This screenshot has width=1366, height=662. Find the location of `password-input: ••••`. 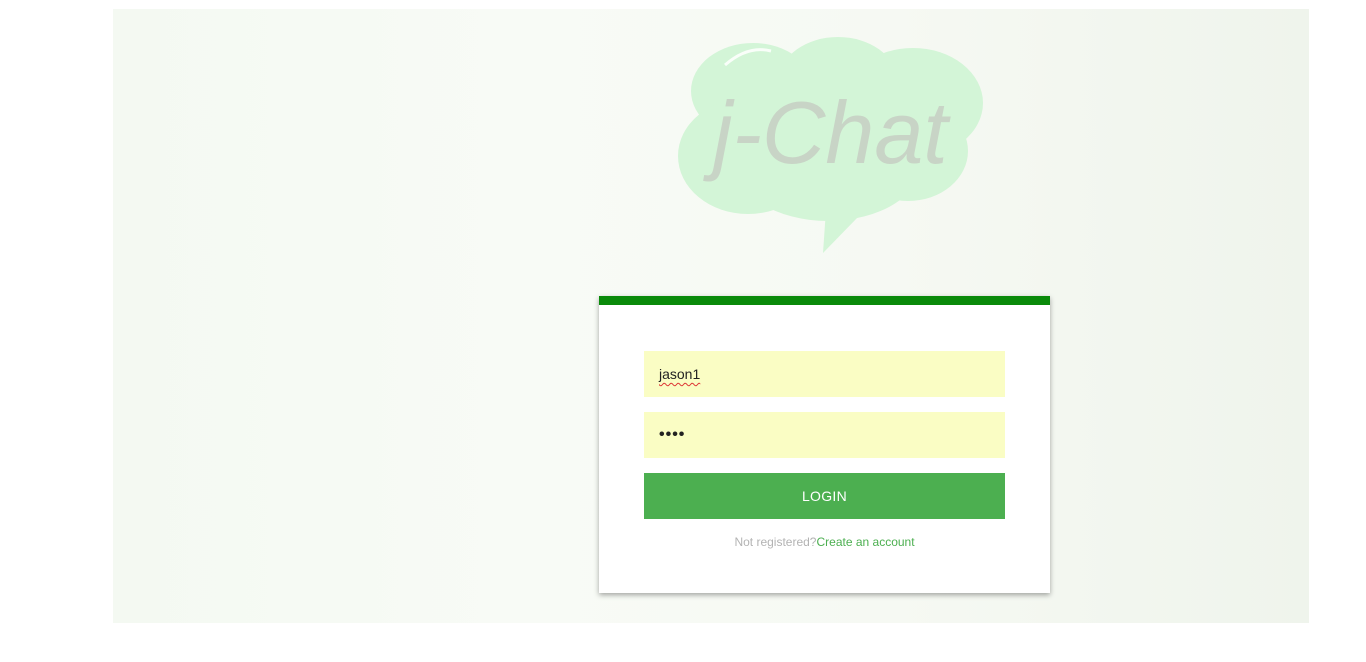

password-input: •••• is located at coordinates (824, 435).